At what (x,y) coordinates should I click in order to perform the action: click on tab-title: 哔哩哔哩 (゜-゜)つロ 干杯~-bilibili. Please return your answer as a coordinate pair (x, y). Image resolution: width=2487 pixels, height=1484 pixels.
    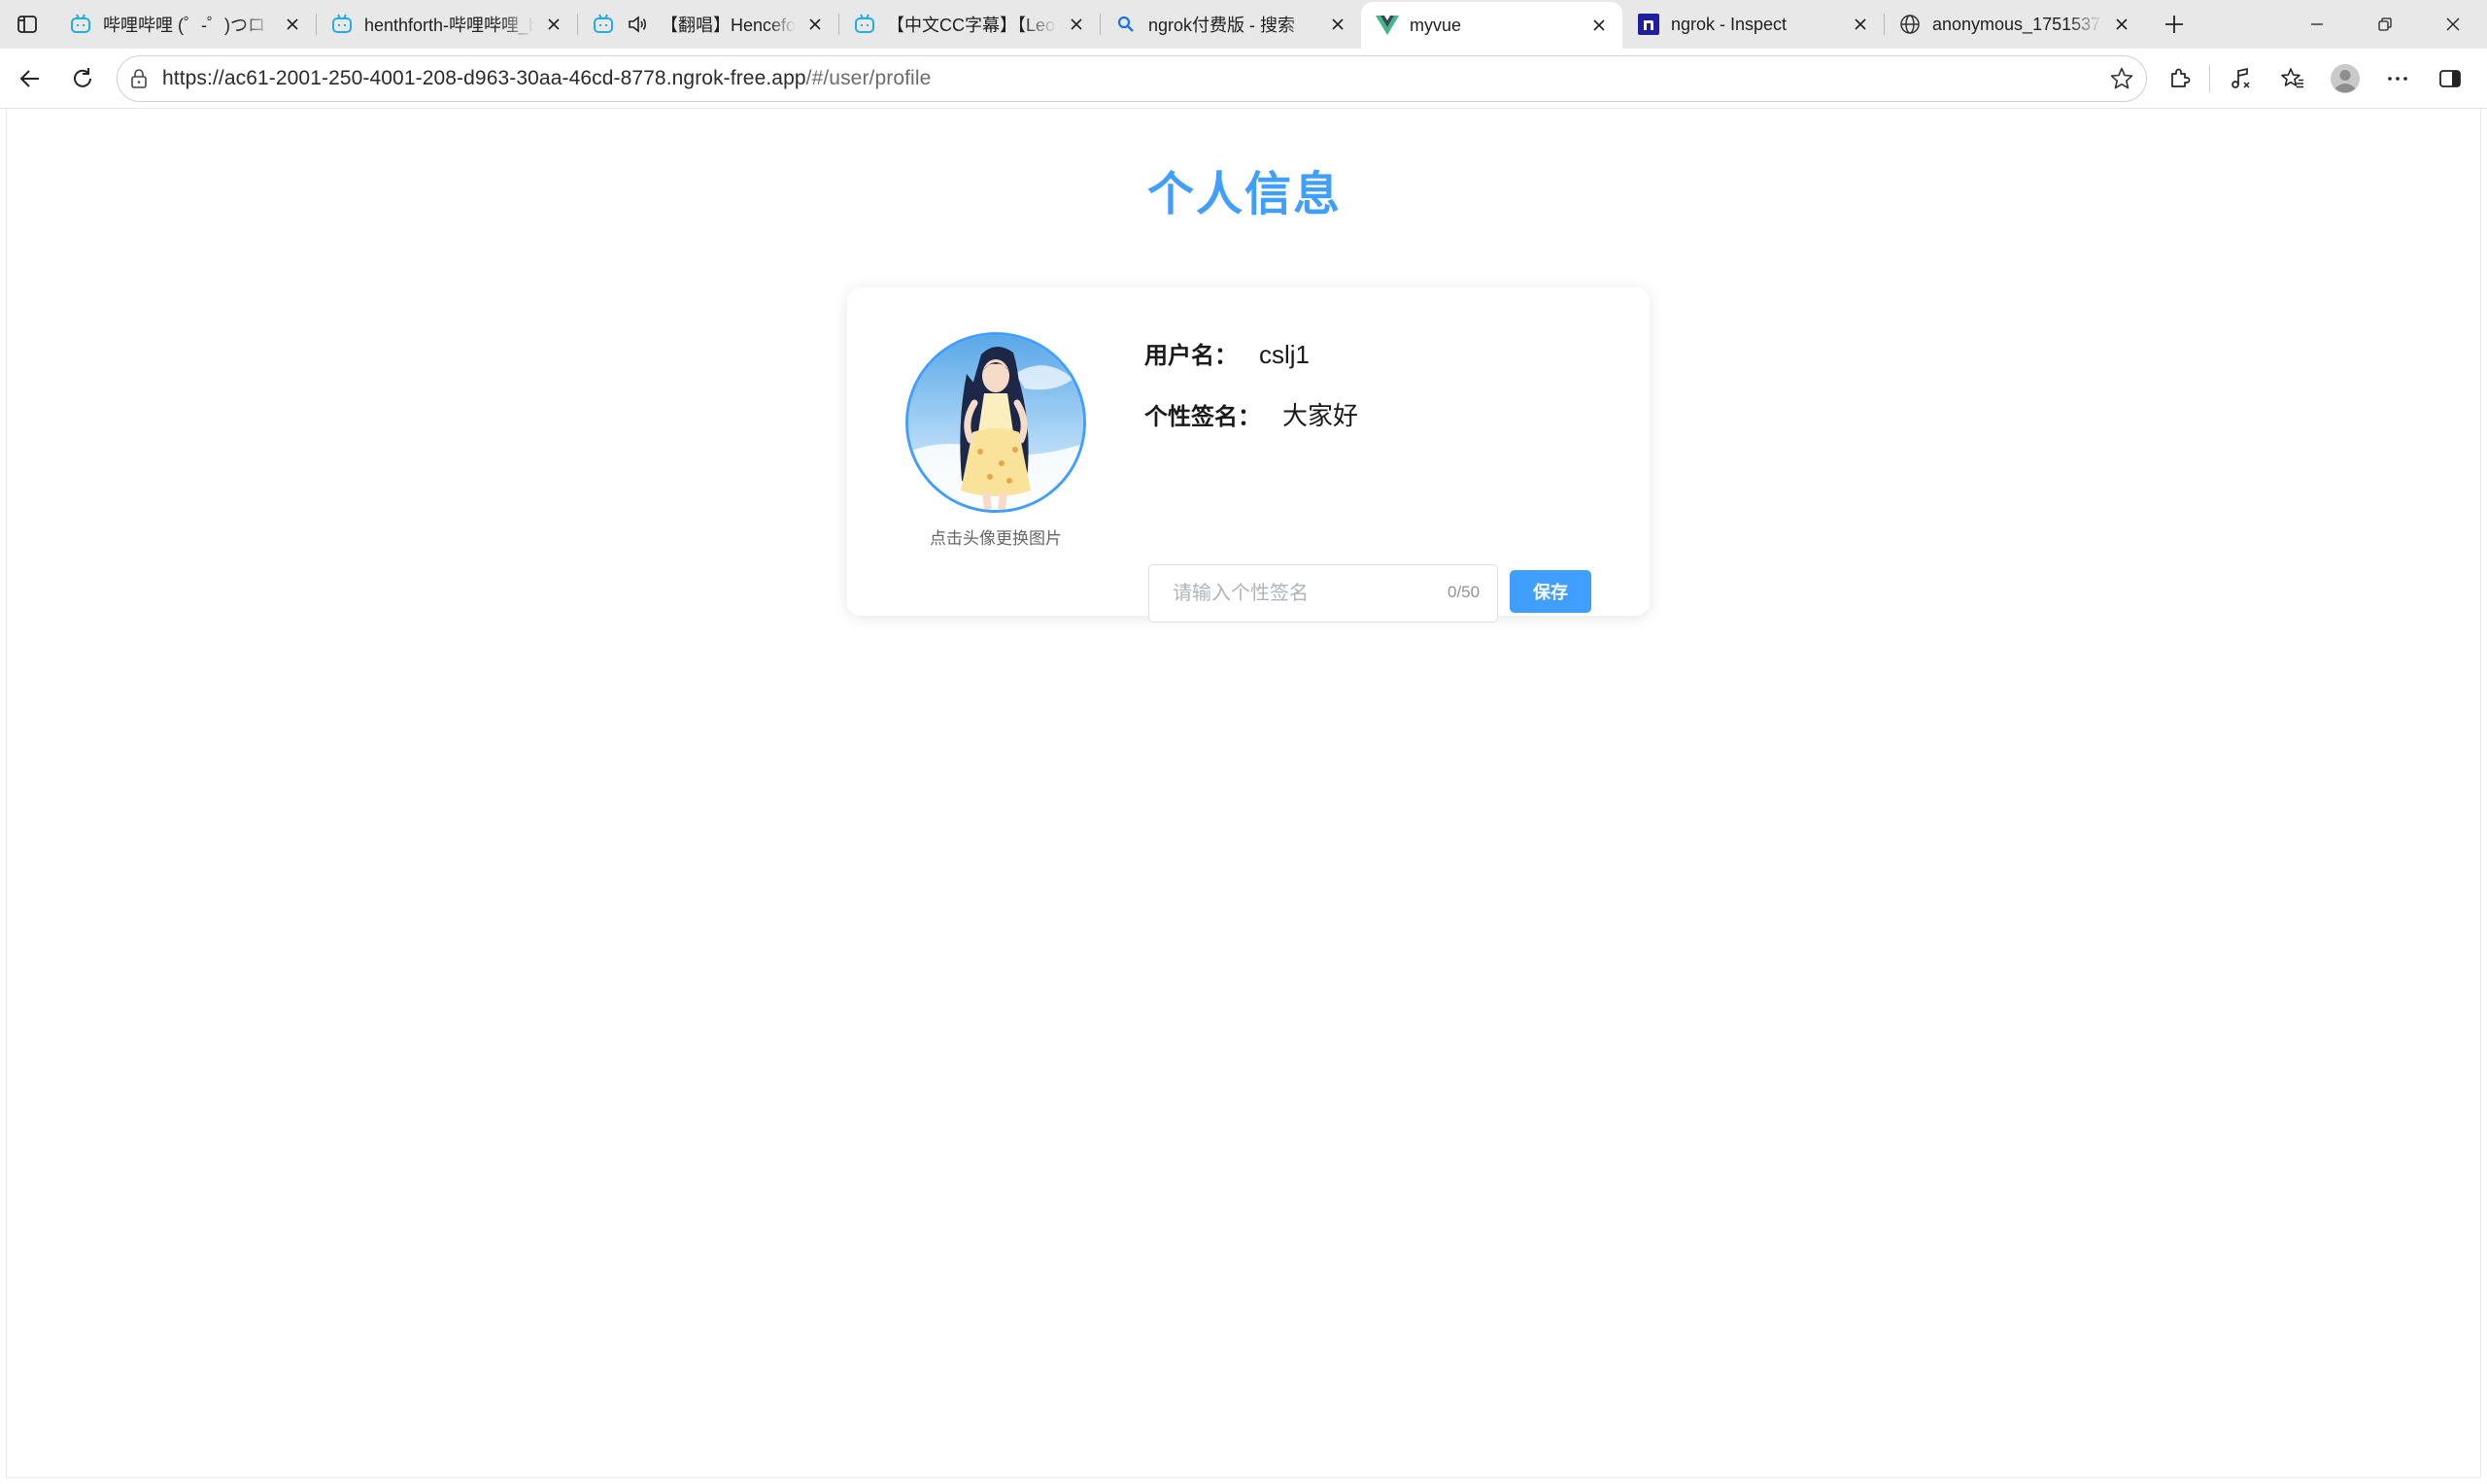
    Looking at the image, I should click on (188, 25).